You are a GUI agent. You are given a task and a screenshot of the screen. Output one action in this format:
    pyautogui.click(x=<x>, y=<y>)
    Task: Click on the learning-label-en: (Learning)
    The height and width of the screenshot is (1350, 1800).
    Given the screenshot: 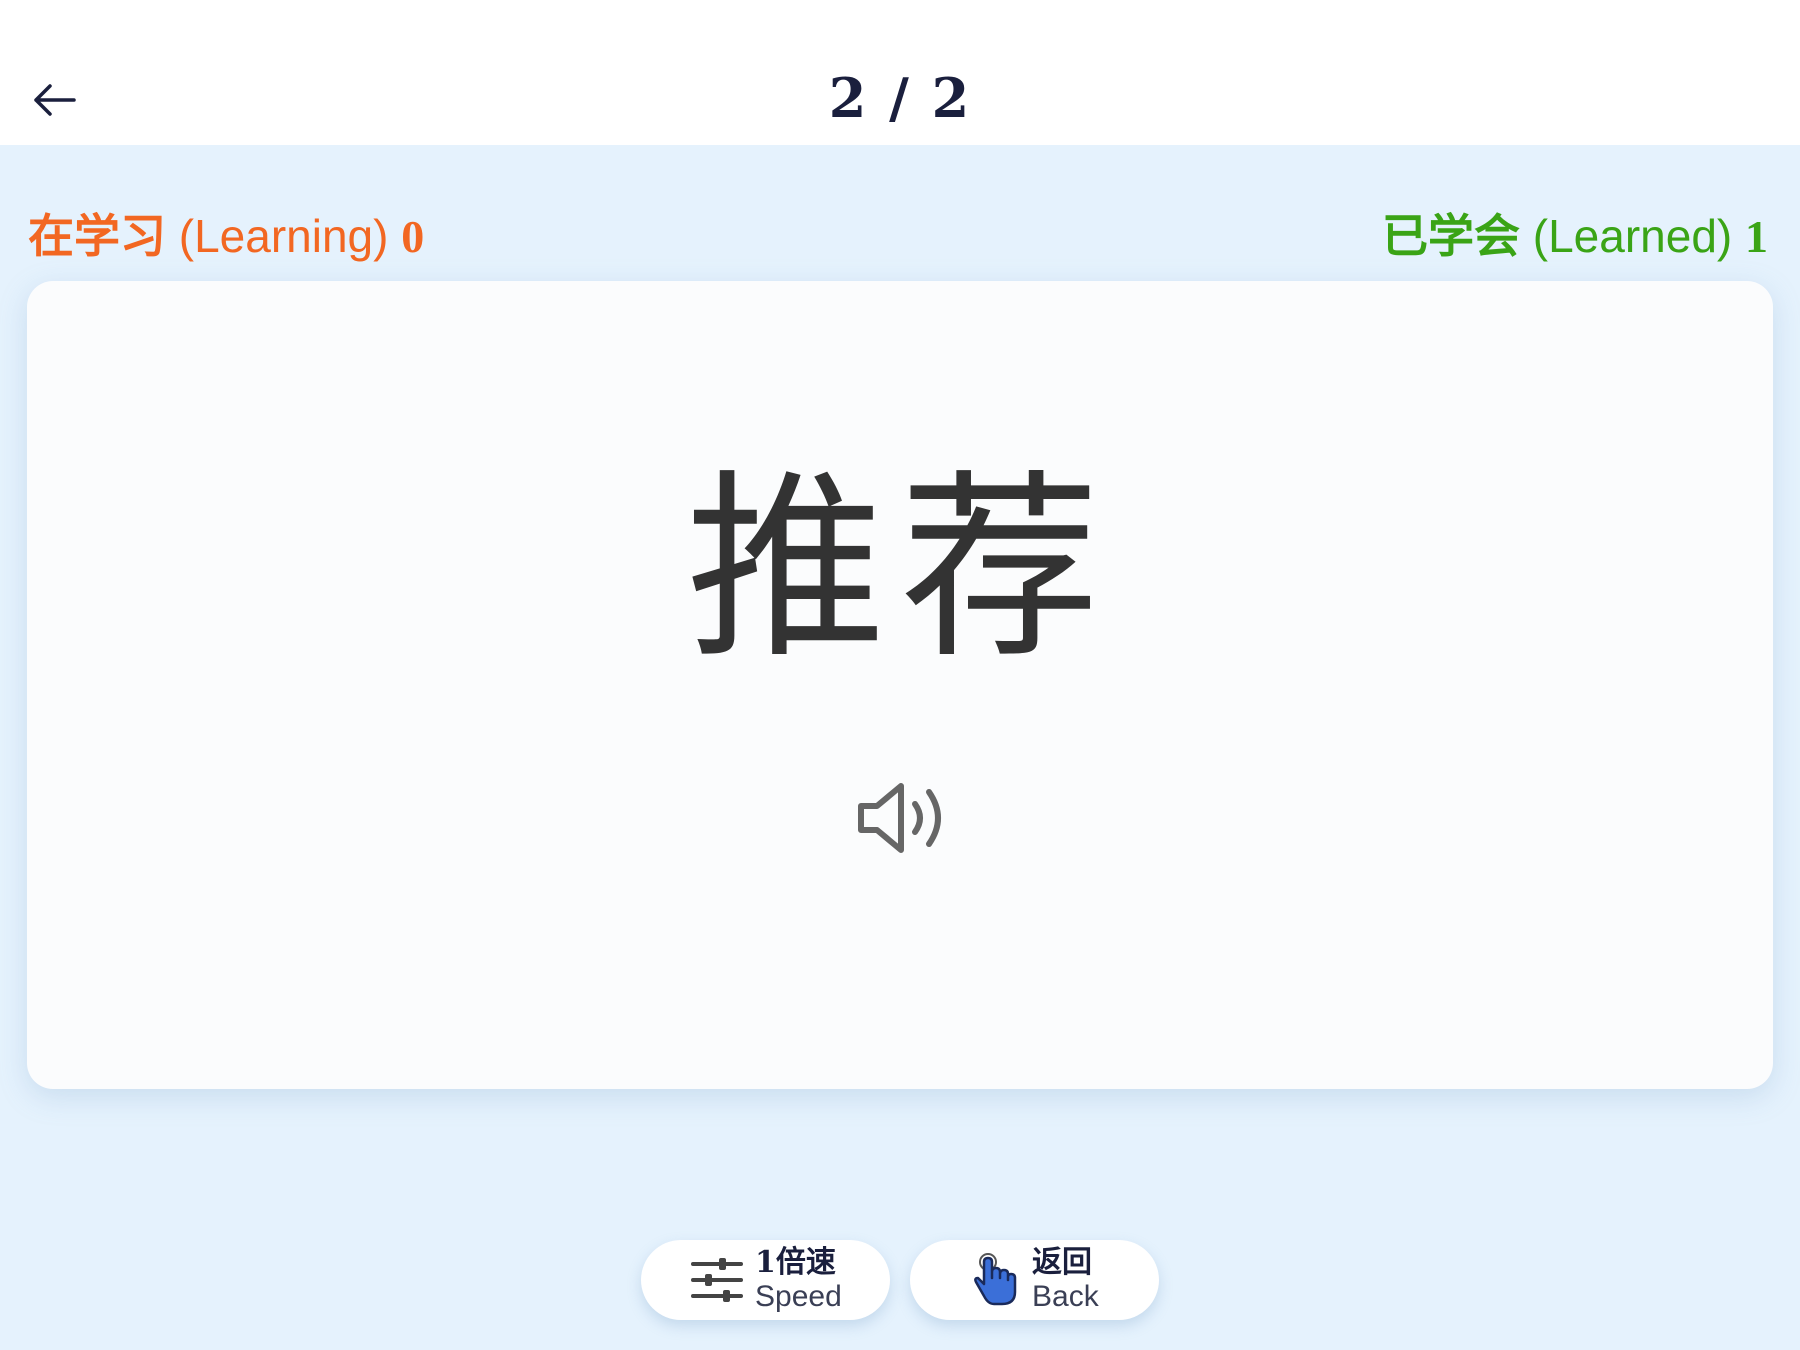 What is the action you would take?
    pyautogui.click(x=283, y=236)
    